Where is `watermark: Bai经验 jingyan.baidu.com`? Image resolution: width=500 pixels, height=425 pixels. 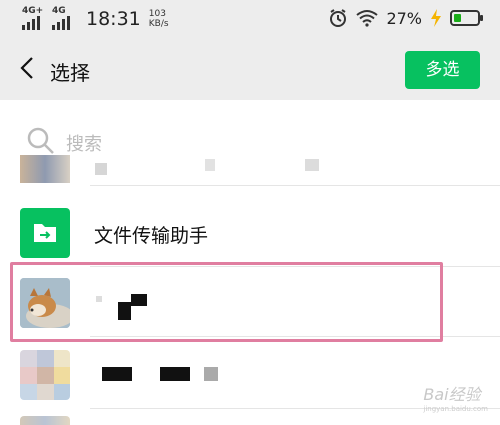 watermark: Bai经验 jingyan.baidu.com is located at coordinates (455, 399).